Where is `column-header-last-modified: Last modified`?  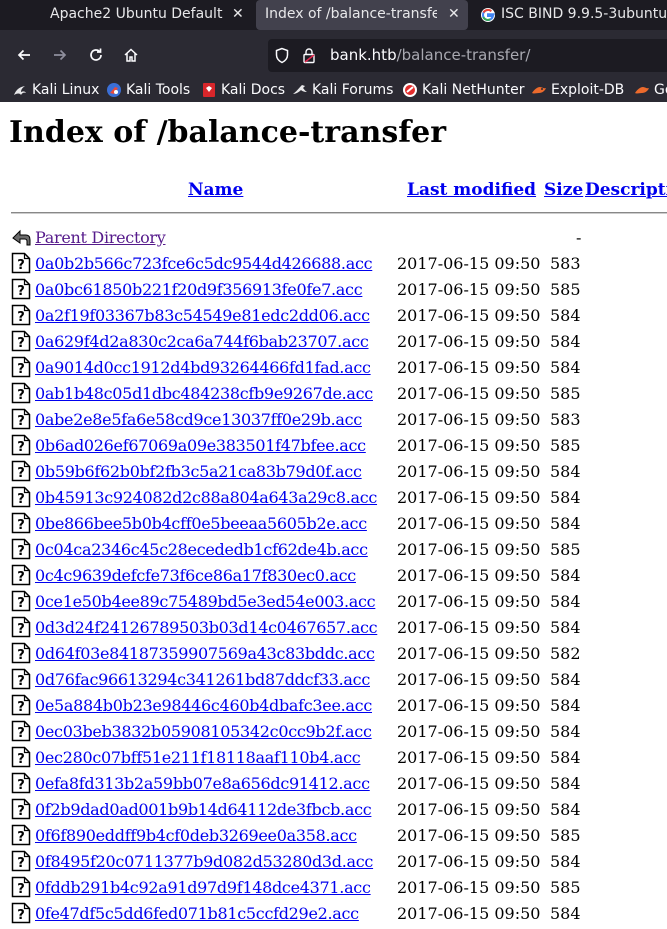 column-header-last-modified: Last modified is located at coordinates (471, 190).